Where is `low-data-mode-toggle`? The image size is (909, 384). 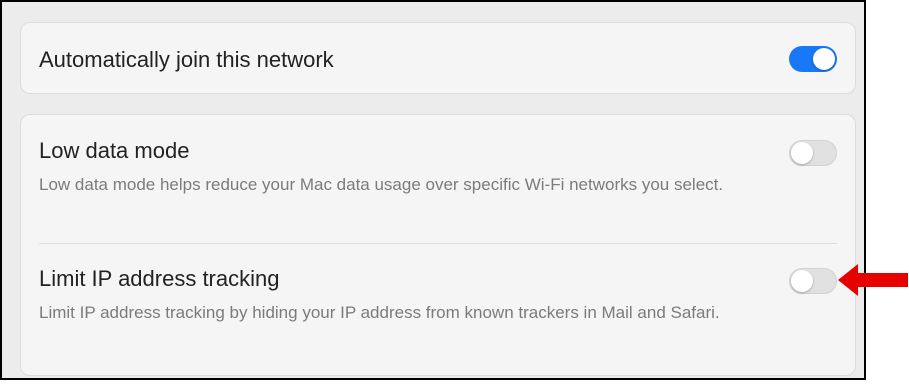 low-data-mode-toggle is located at coordinates (813, 153).